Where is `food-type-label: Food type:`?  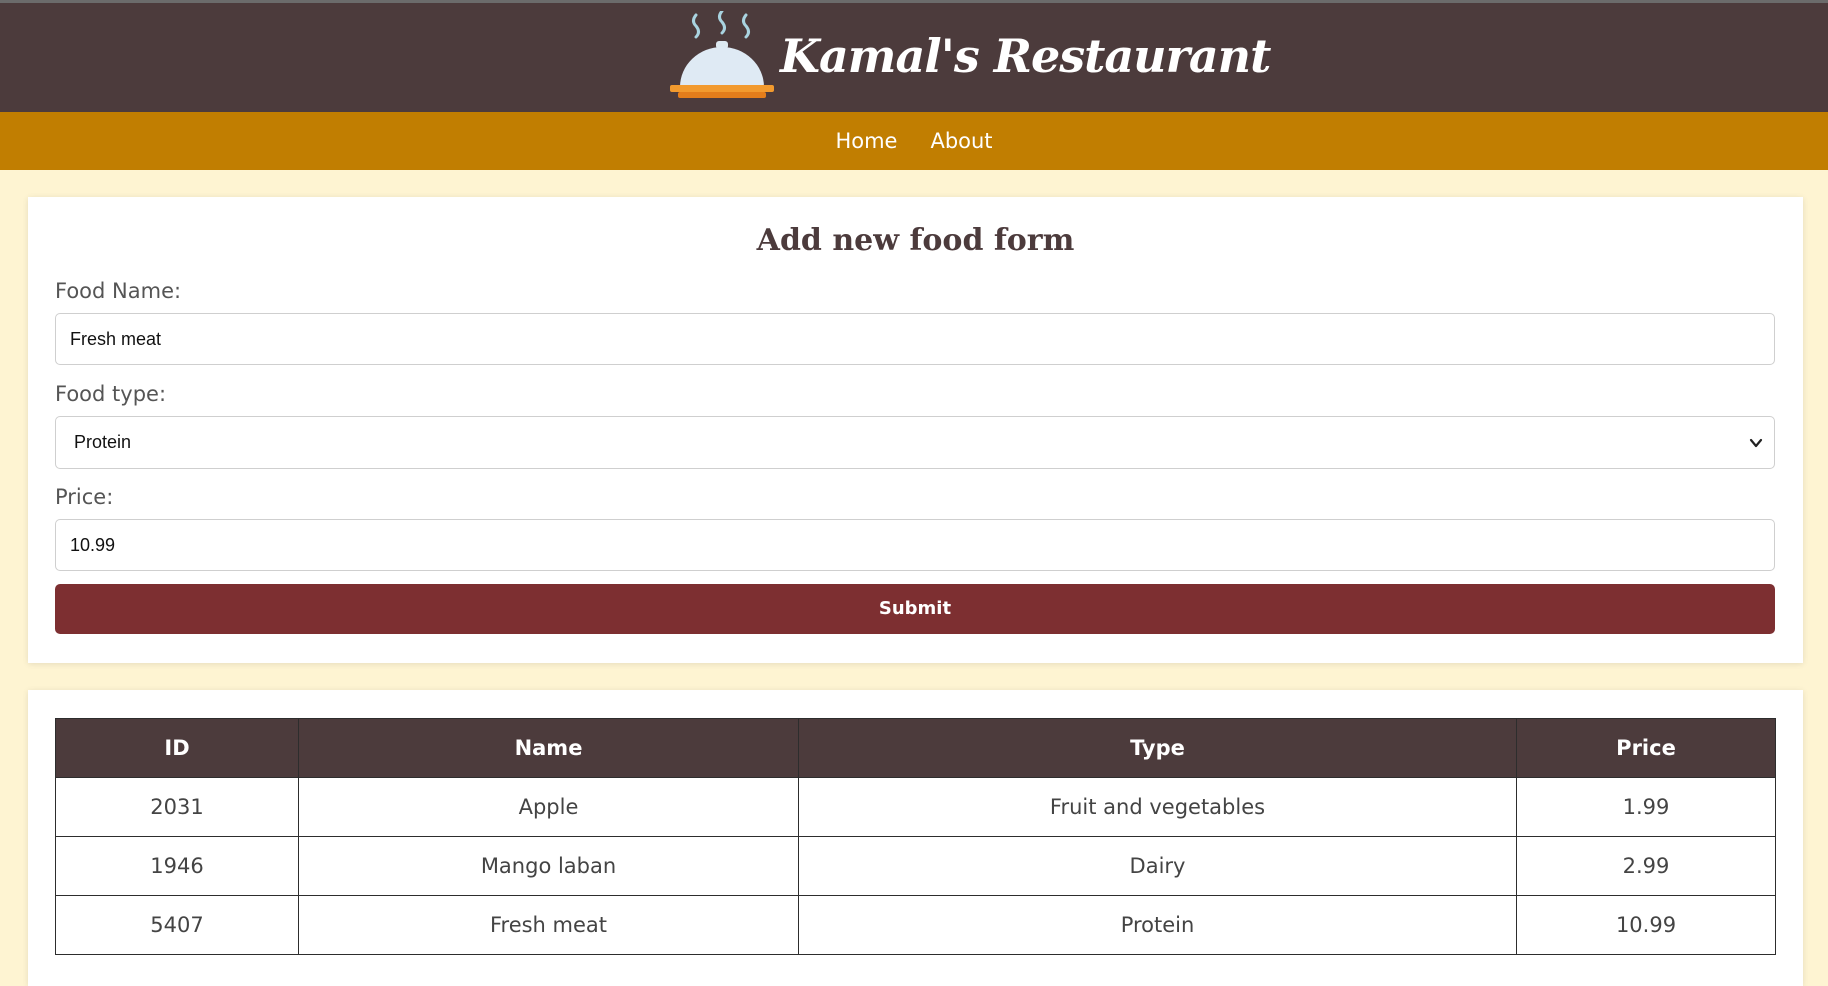
food-type-label: Food type: is located at coordinates (111, 394).